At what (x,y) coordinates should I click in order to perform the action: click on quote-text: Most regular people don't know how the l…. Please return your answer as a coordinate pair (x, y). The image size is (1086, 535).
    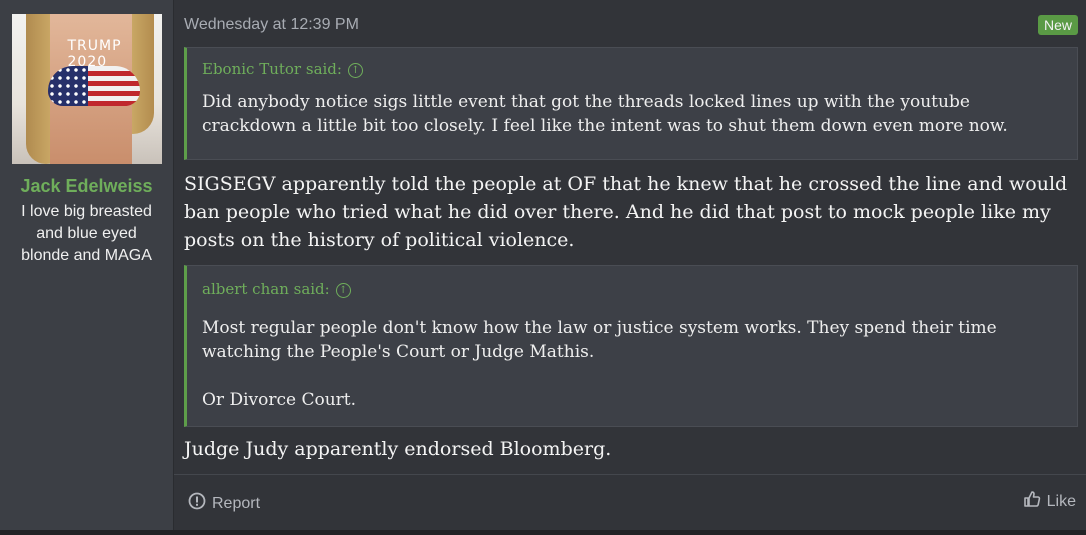
    Looking at the image, I should click on (599, 340).